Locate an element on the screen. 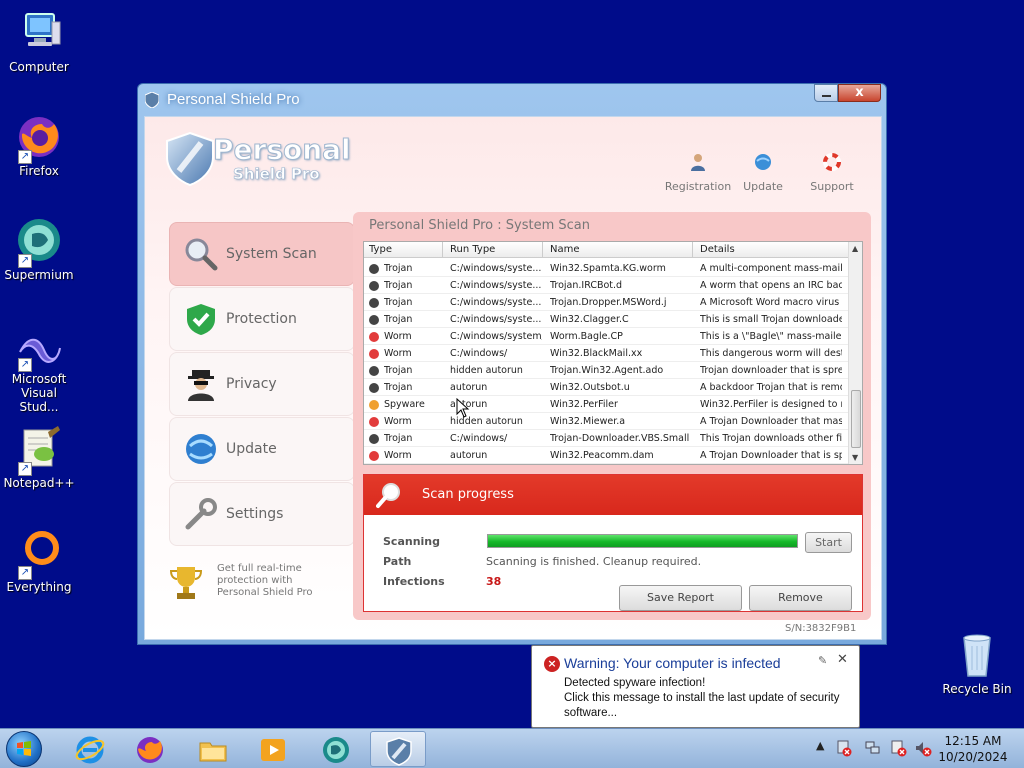 This screenshot has width=1024, height=768. desktop-icon-computer: Computer is located at coordinates (39, 41).